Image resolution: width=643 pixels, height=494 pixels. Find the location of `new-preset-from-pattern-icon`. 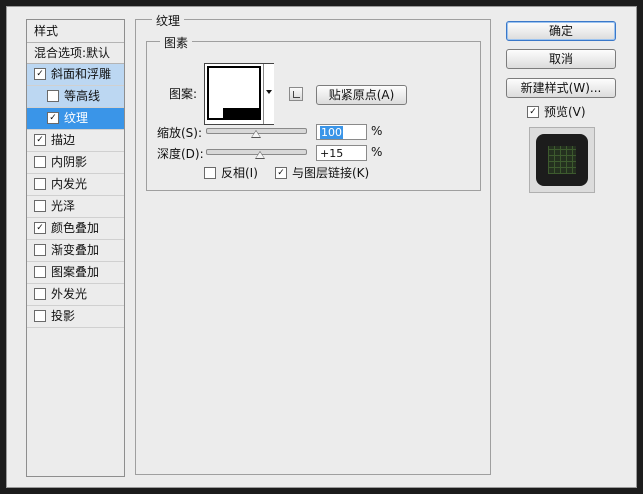

new-preset-from-pattern-icon is located at coordinates (296, 94).